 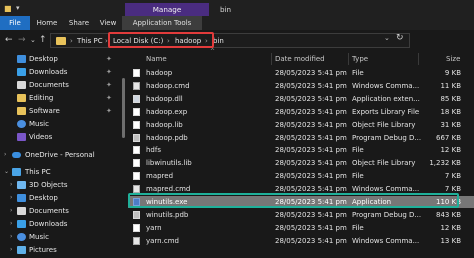 What do you see at coordinates (301, 150) in the screenshot?
I see `table-row: hdfs 28/05/2023 5:41 pm File 12 KB` at bounding box center [301, 150].